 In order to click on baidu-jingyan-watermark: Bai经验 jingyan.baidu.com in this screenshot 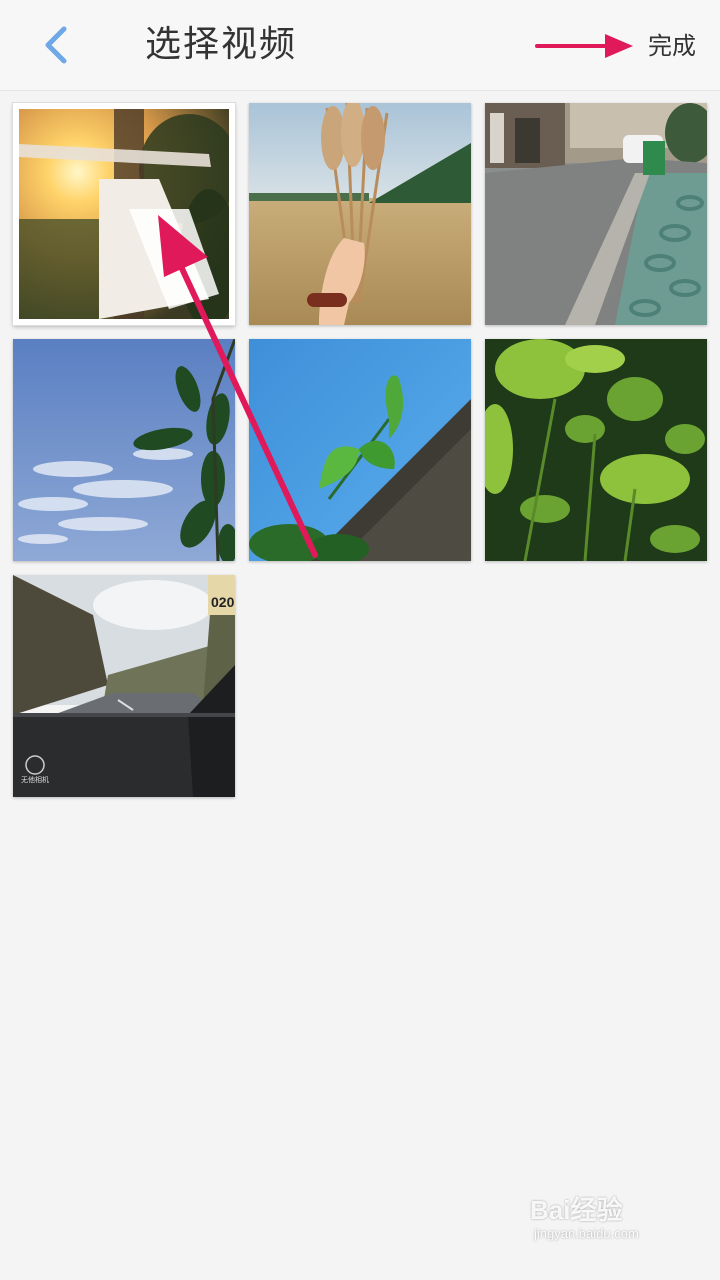, I will do `click(605, 1220)`.